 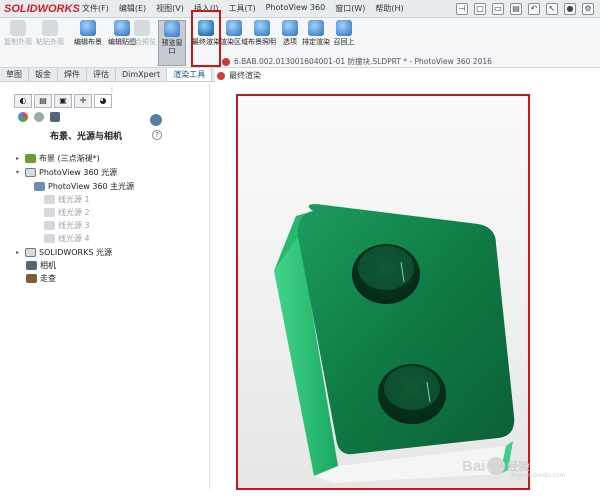 I want to click on menu-view: 视图(V), so click(x=170, y=8).